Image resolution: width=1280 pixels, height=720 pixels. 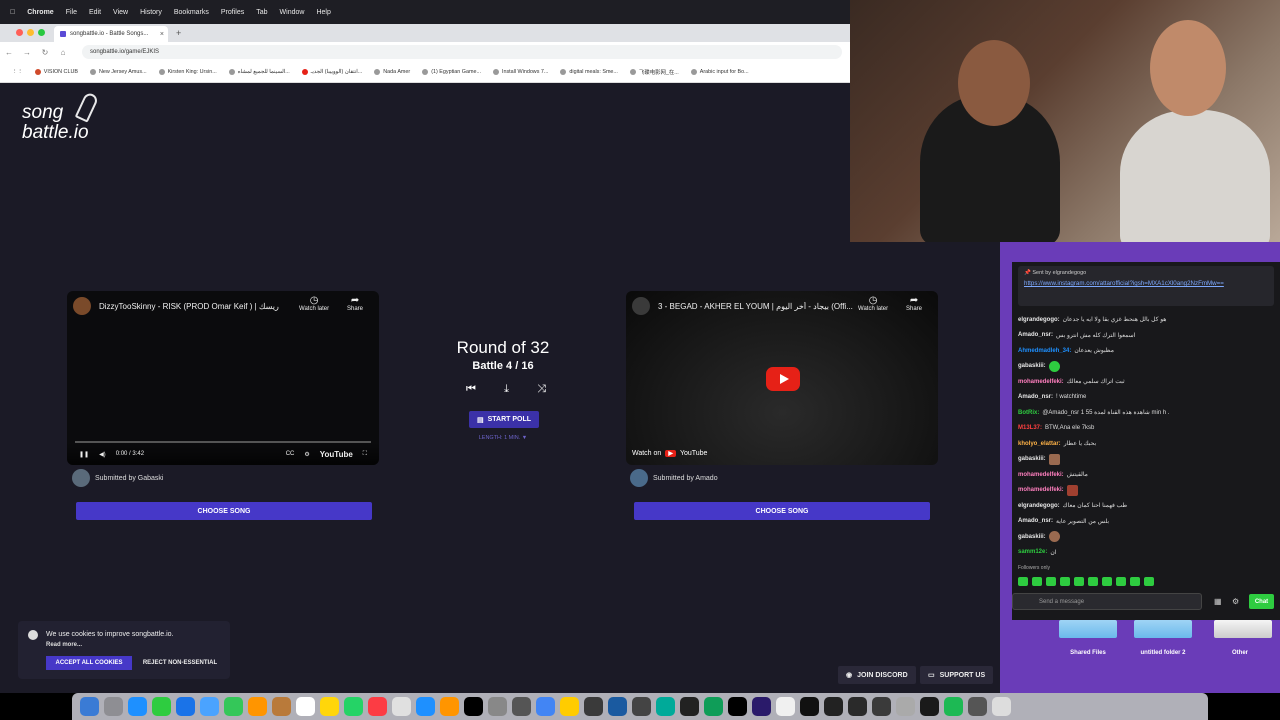 I want to click on pause-icon: ❚❚, so click(x=84, y=454).